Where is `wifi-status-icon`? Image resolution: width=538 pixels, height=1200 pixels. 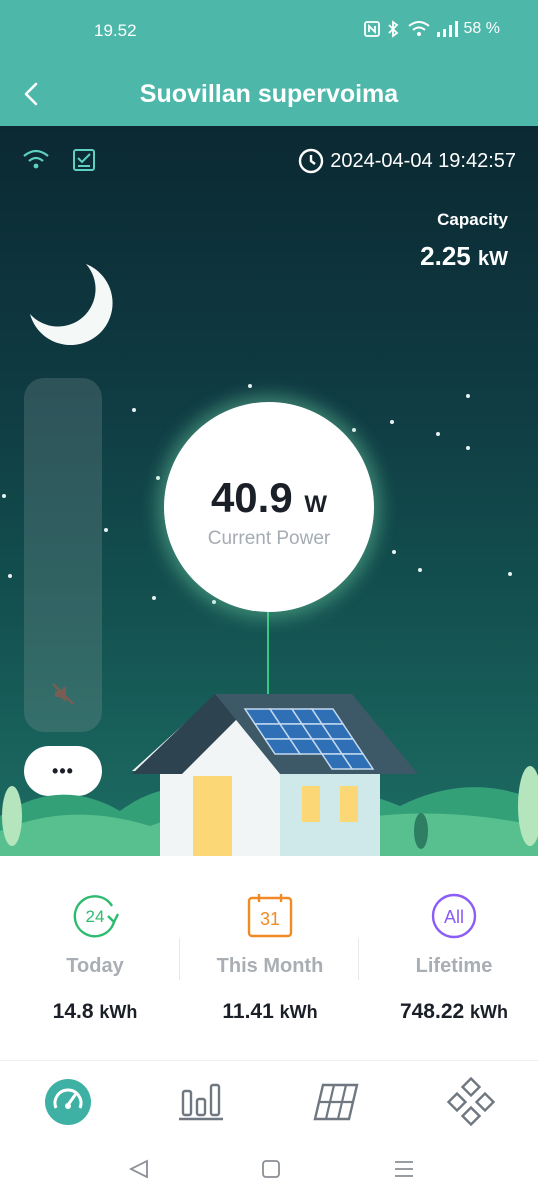
wifi-status-icon is located at coordinates (36, 159).